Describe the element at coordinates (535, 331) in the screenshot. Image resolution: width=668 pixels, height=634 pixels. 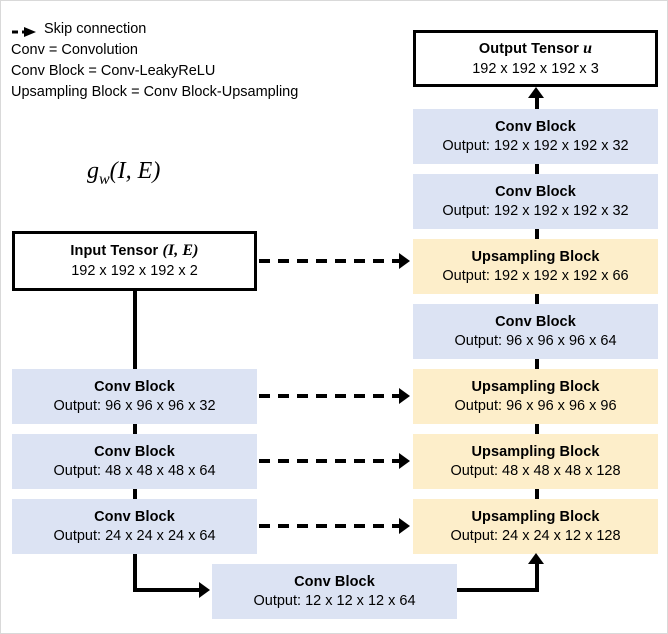
I see `block-decoder-conv-3: Conv Block Output: 96 x 96 x 96 x 64` at that location.